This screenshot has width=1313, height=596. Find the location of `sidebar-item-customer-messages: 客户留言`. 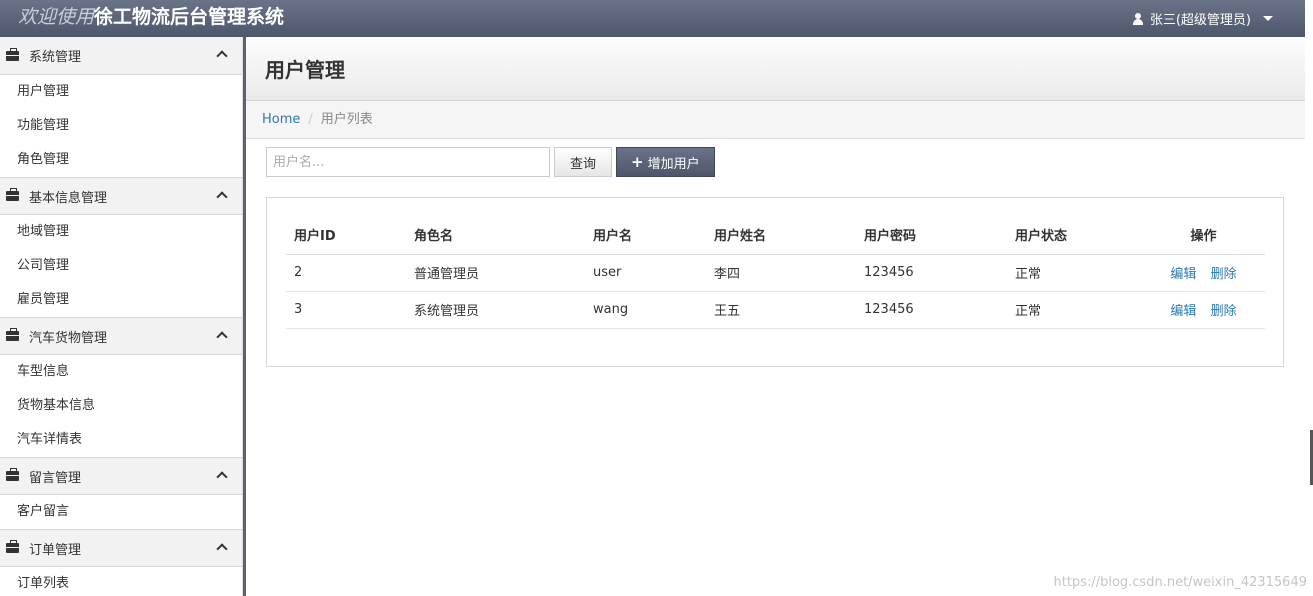

sidebar-item-customer-messages: 客户留言 is located at coordinates (121, 512).